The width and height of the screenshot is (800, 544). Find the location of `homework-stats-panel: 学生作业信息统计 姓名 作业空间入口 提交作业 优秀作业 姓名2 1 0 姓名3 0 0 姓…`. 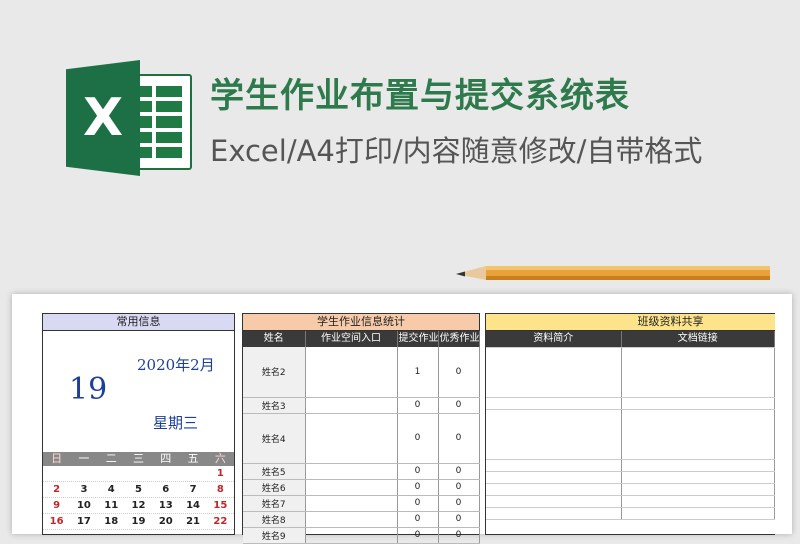

homework-stats-panel: 学生作业信息统计 姓名 作业空间入口 提交作业 优秀作业 姓名2 1 0 姓名3 0 0 姓… is located at coordinates (361, 428).